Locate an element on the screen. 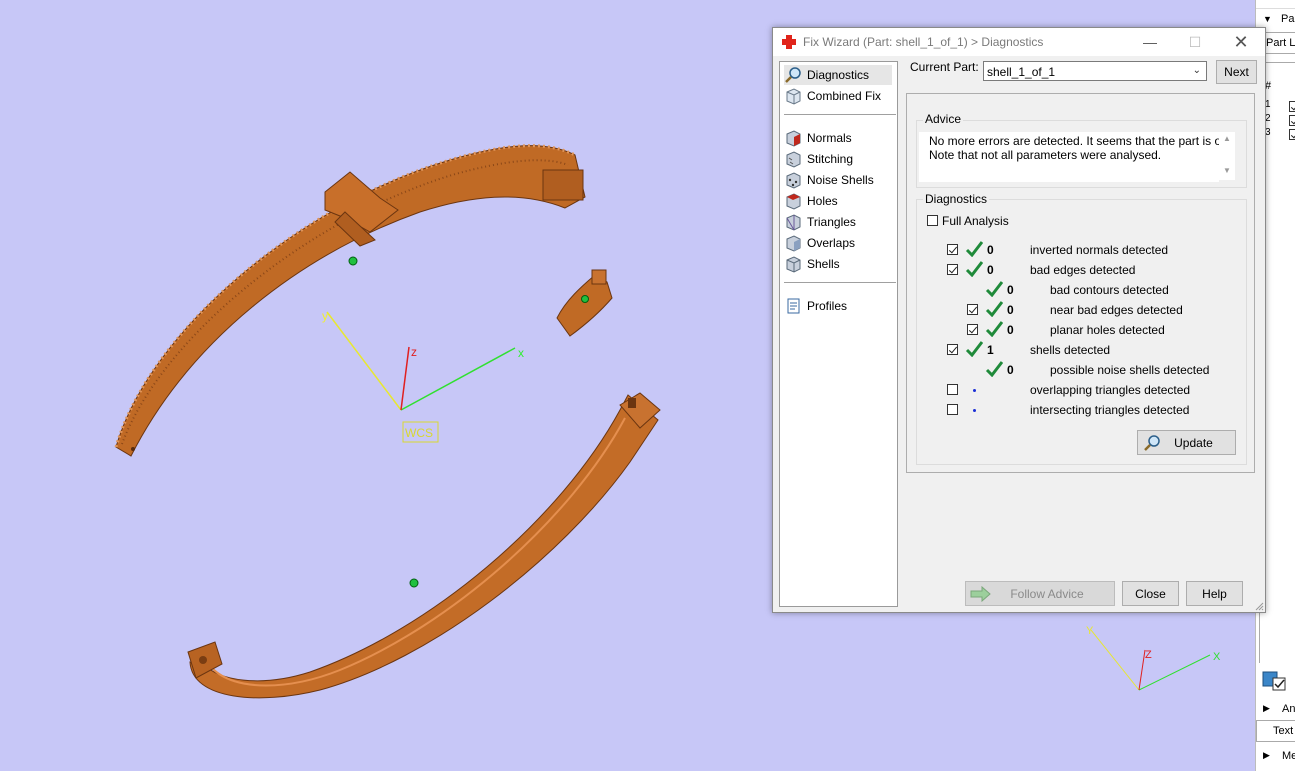  nav-item-normals: Normals is located at coordinates (838, 138).